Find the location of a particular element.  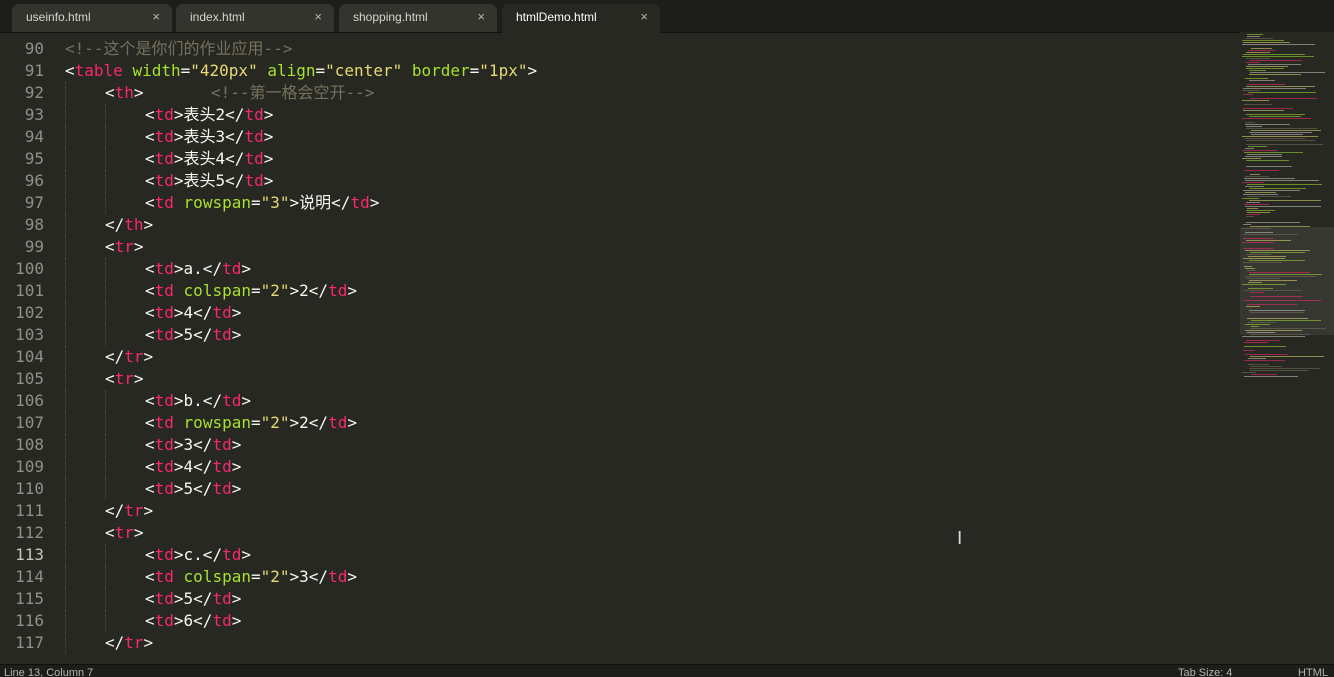

tab-useinfo: useinfo.html × is located at coordinates (92, 18).